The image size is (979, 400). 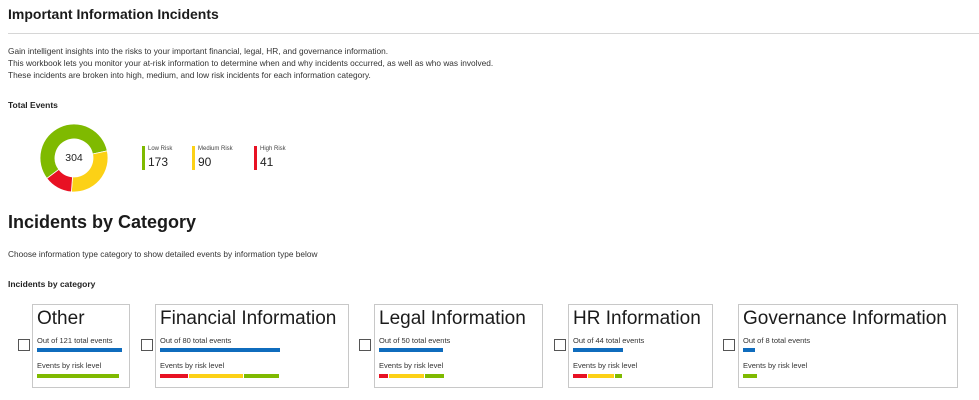 I want to click on category-title: Other, so click(x=61, y=318).